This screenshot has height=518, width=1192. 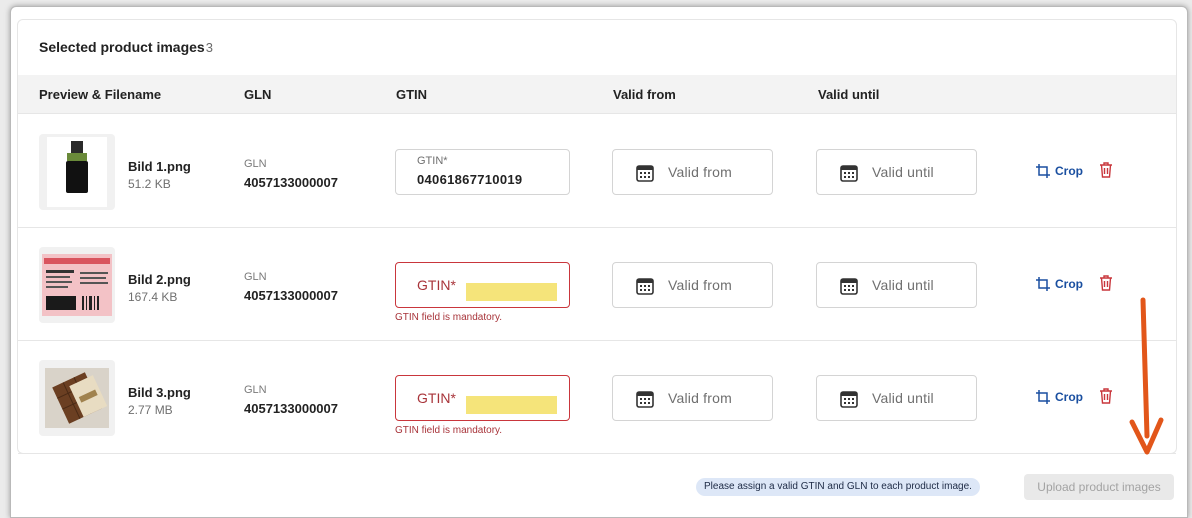 What do you see at coordinates (153, 297) in the screenshot?
I see `file-size: 167.4 KB` at bounding box center [153, 297].